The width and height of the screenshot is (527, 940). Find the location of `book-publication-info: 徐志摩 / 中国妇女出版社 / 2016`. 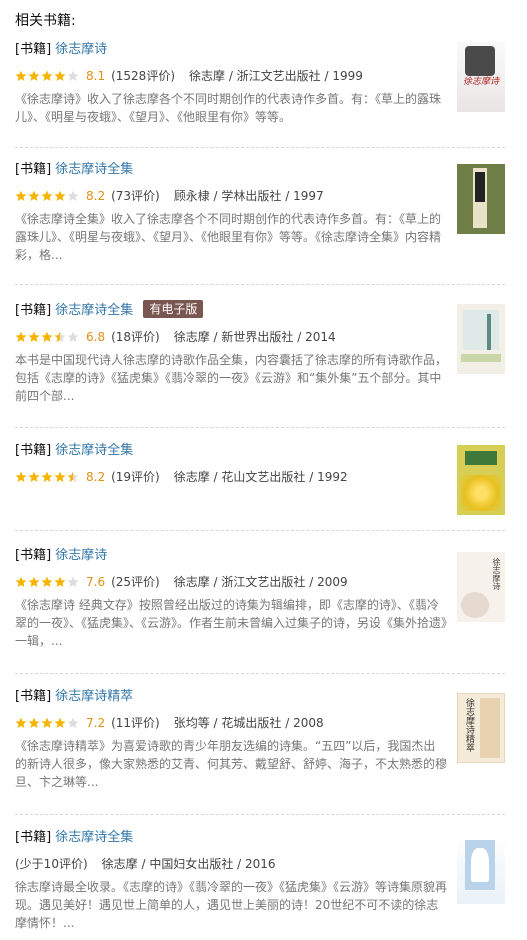

book-publication-info: 徐志摩 / 中国妇女出版社 / 2016 is located at coordinates (188, 864).